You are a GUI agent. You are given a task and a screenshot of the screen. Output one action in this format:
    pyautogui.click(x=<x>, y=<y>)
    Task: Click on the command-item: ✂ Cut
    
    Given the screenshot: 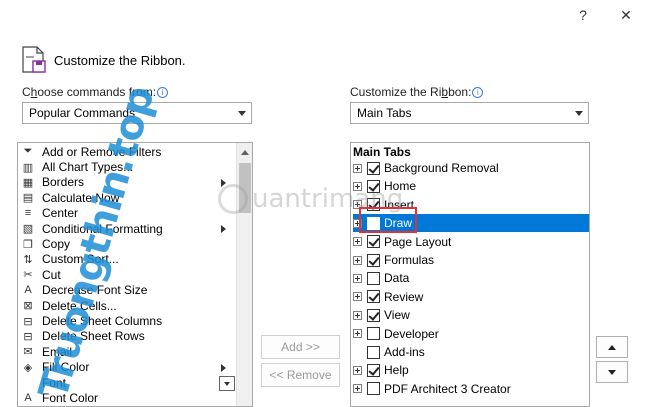 What is the action you would take?
    pyautogui.click(x=40, y=274)
    